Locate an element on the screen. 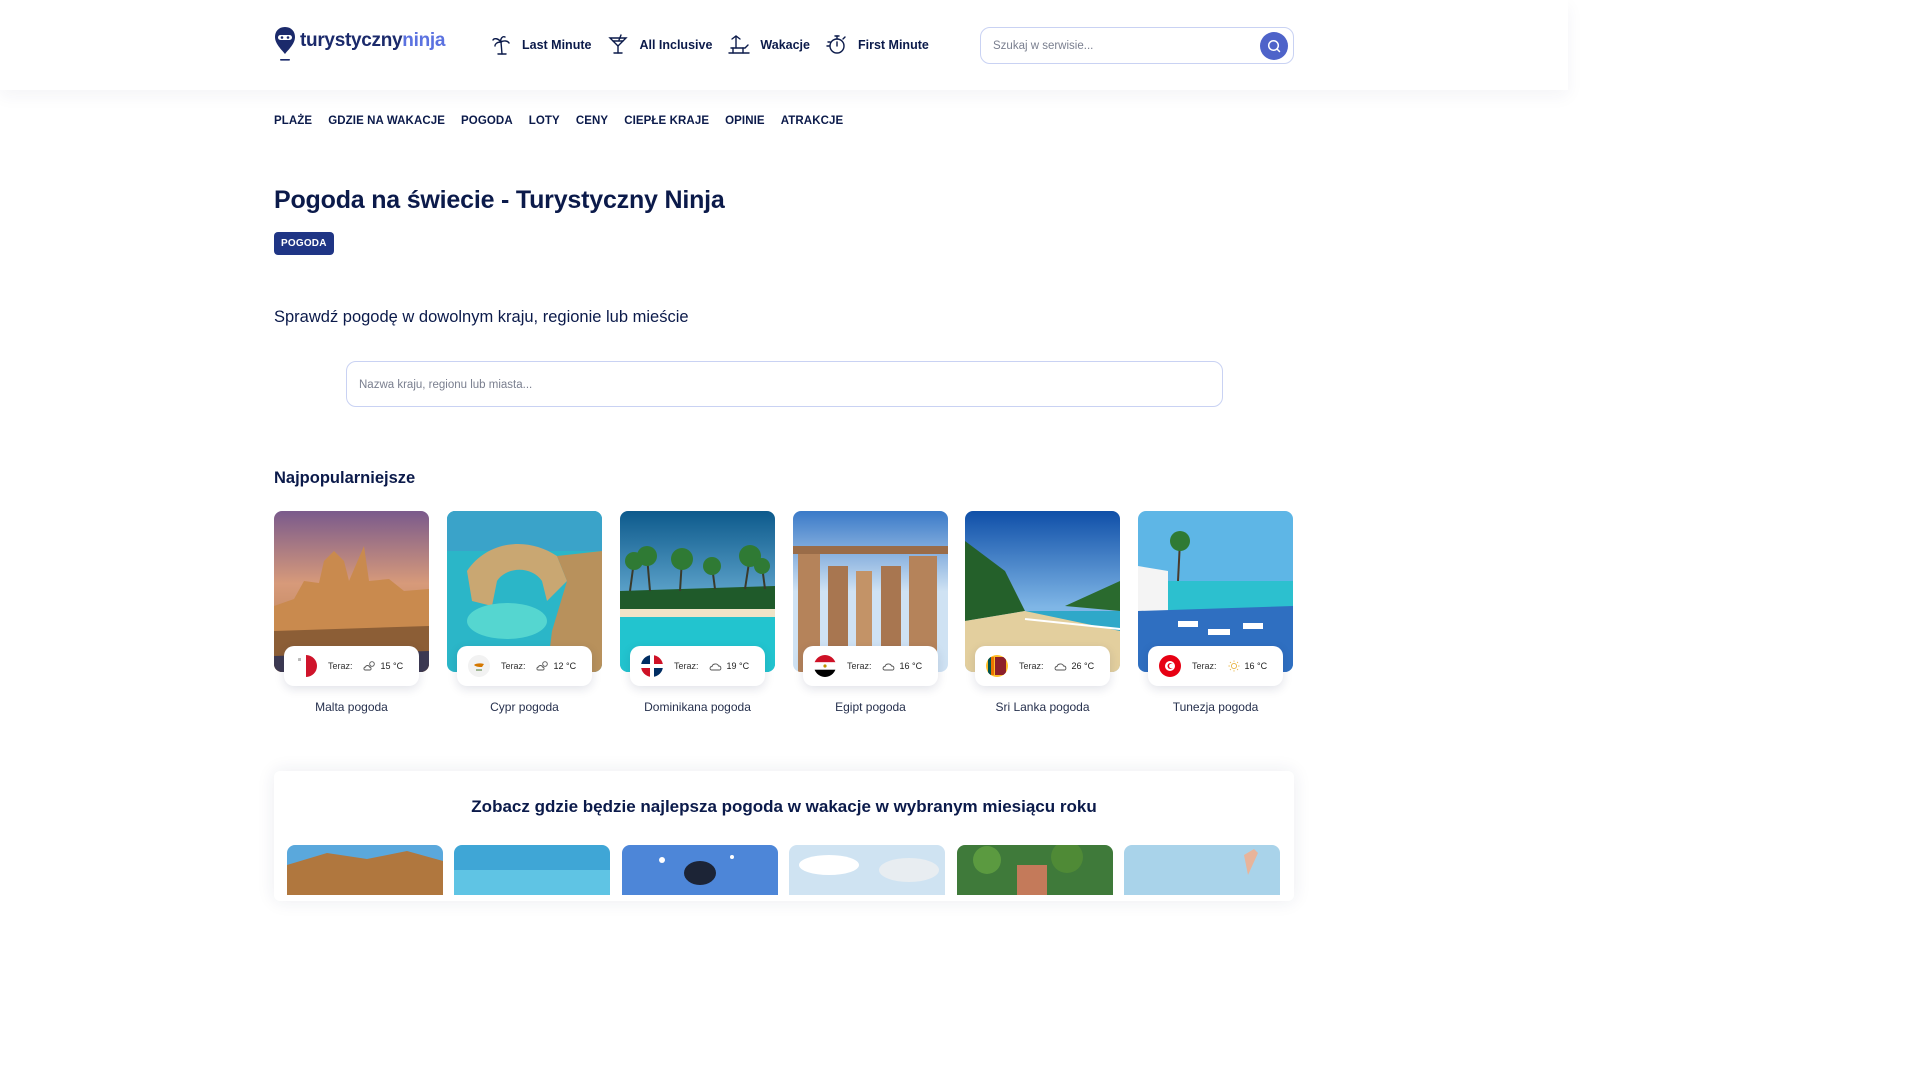 The width and height of the screenshot is (1920, 1080). nav-wakacje: Wakacje is located at coordinates (769, 45).